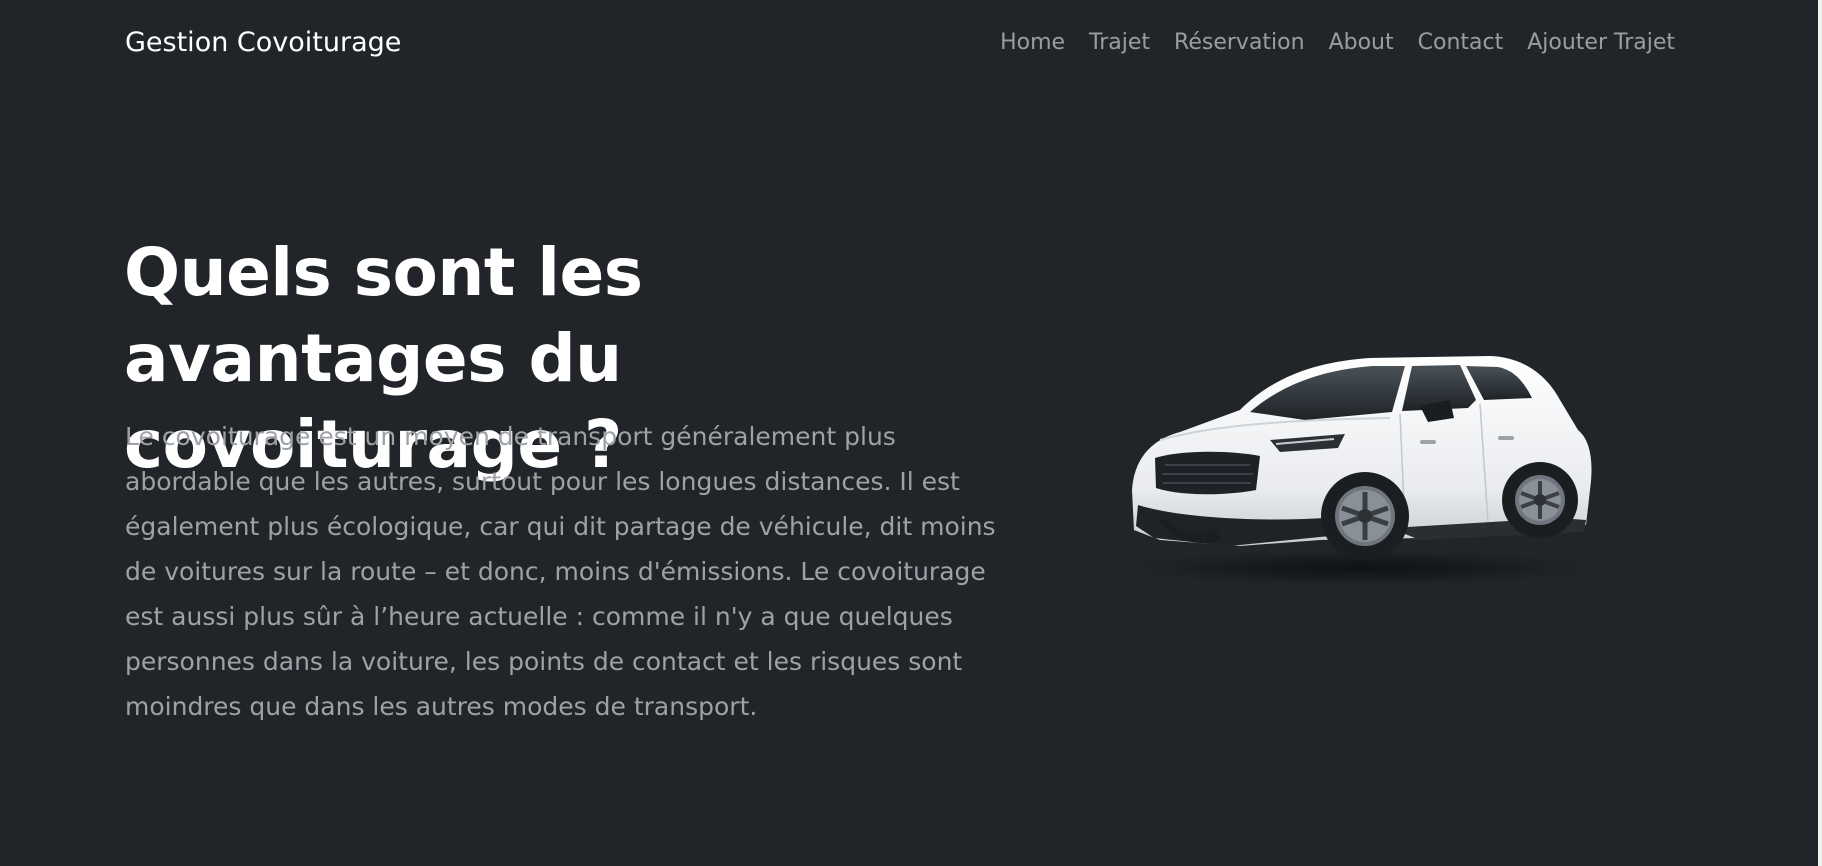 This screenshot has width=1822, height=866. Describe the element at coordinates (1361, 43) in the screenshot. I see `nav-link-about: About` at that location.